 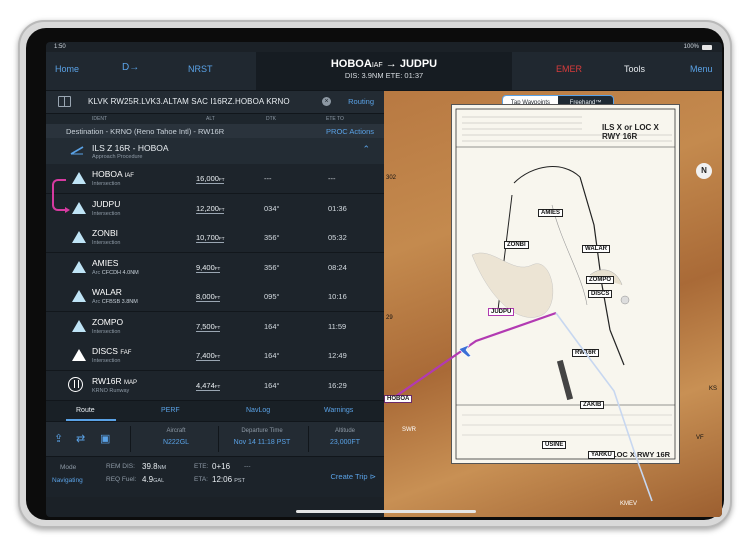 What do you see at coordinates (200, 69) in the screenshot?
I see `nrst-button: NRST` at bounding box center [200, 69].